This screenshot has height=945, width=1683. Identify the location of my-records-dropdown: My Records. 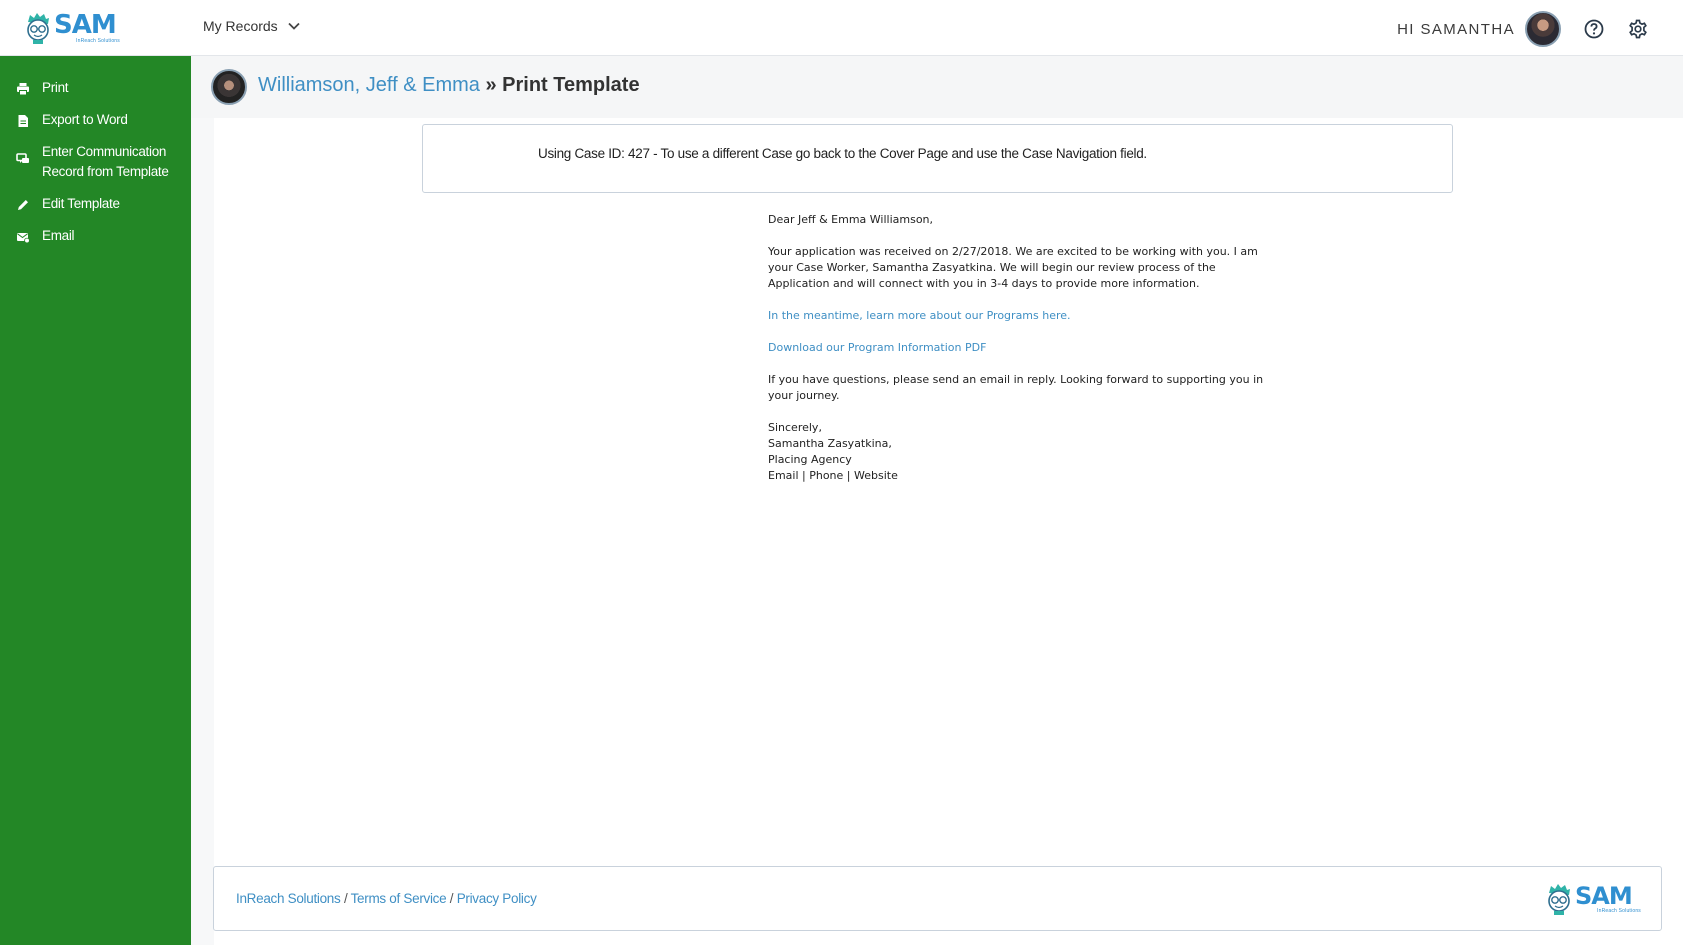
(252, 26).